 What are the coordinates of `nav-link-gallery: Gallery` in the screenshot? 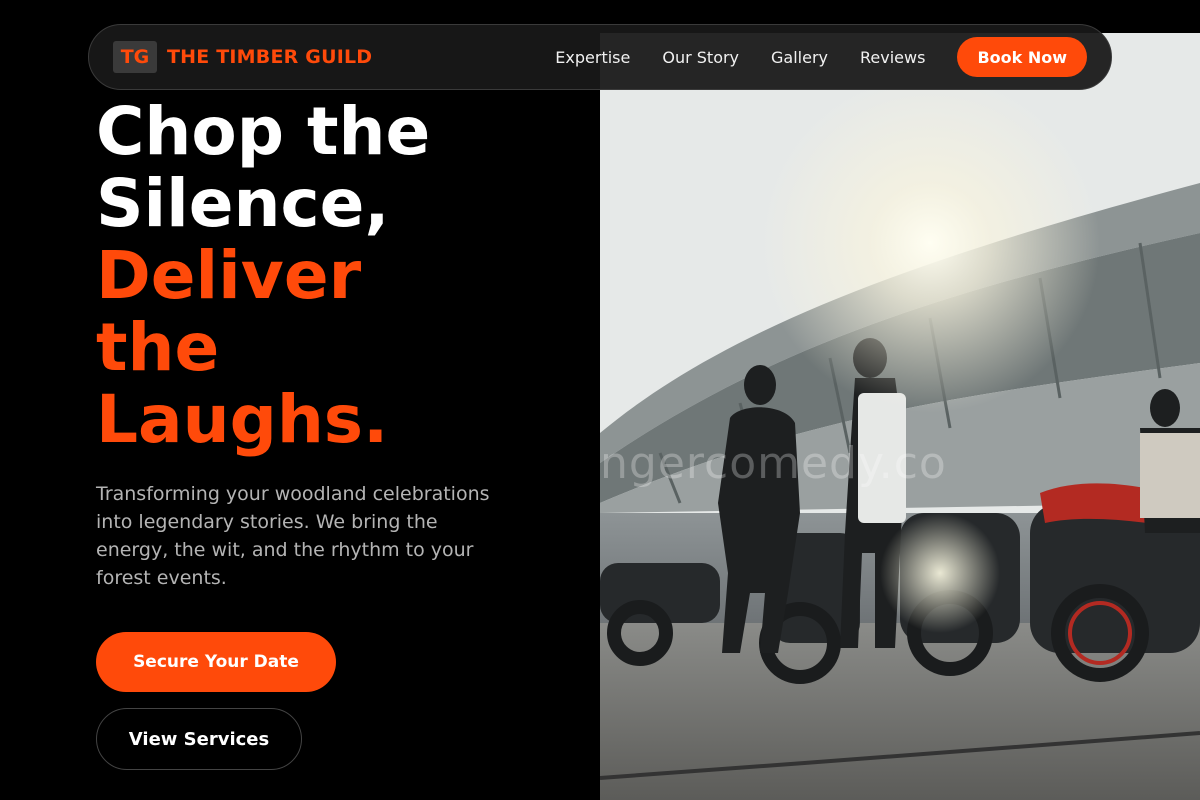 It's located at (799, 57).